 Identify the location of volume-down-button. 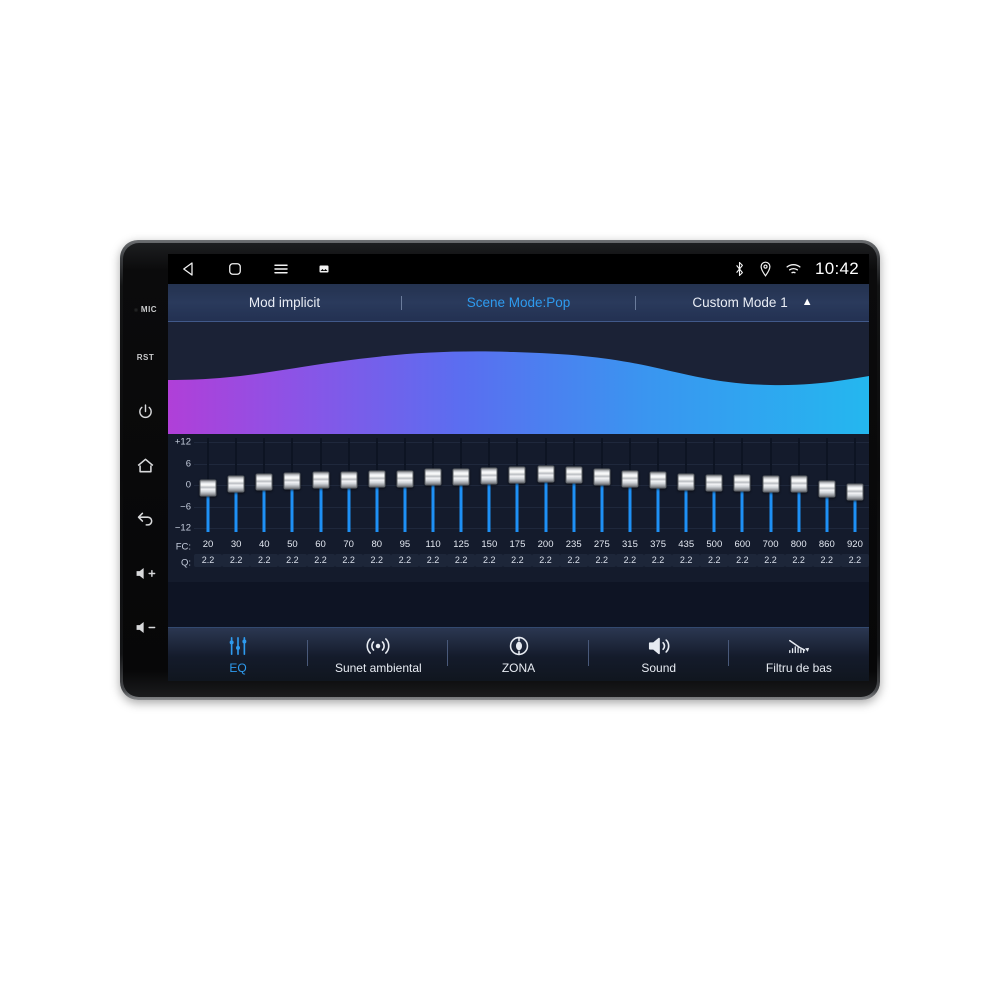
(146, 628).